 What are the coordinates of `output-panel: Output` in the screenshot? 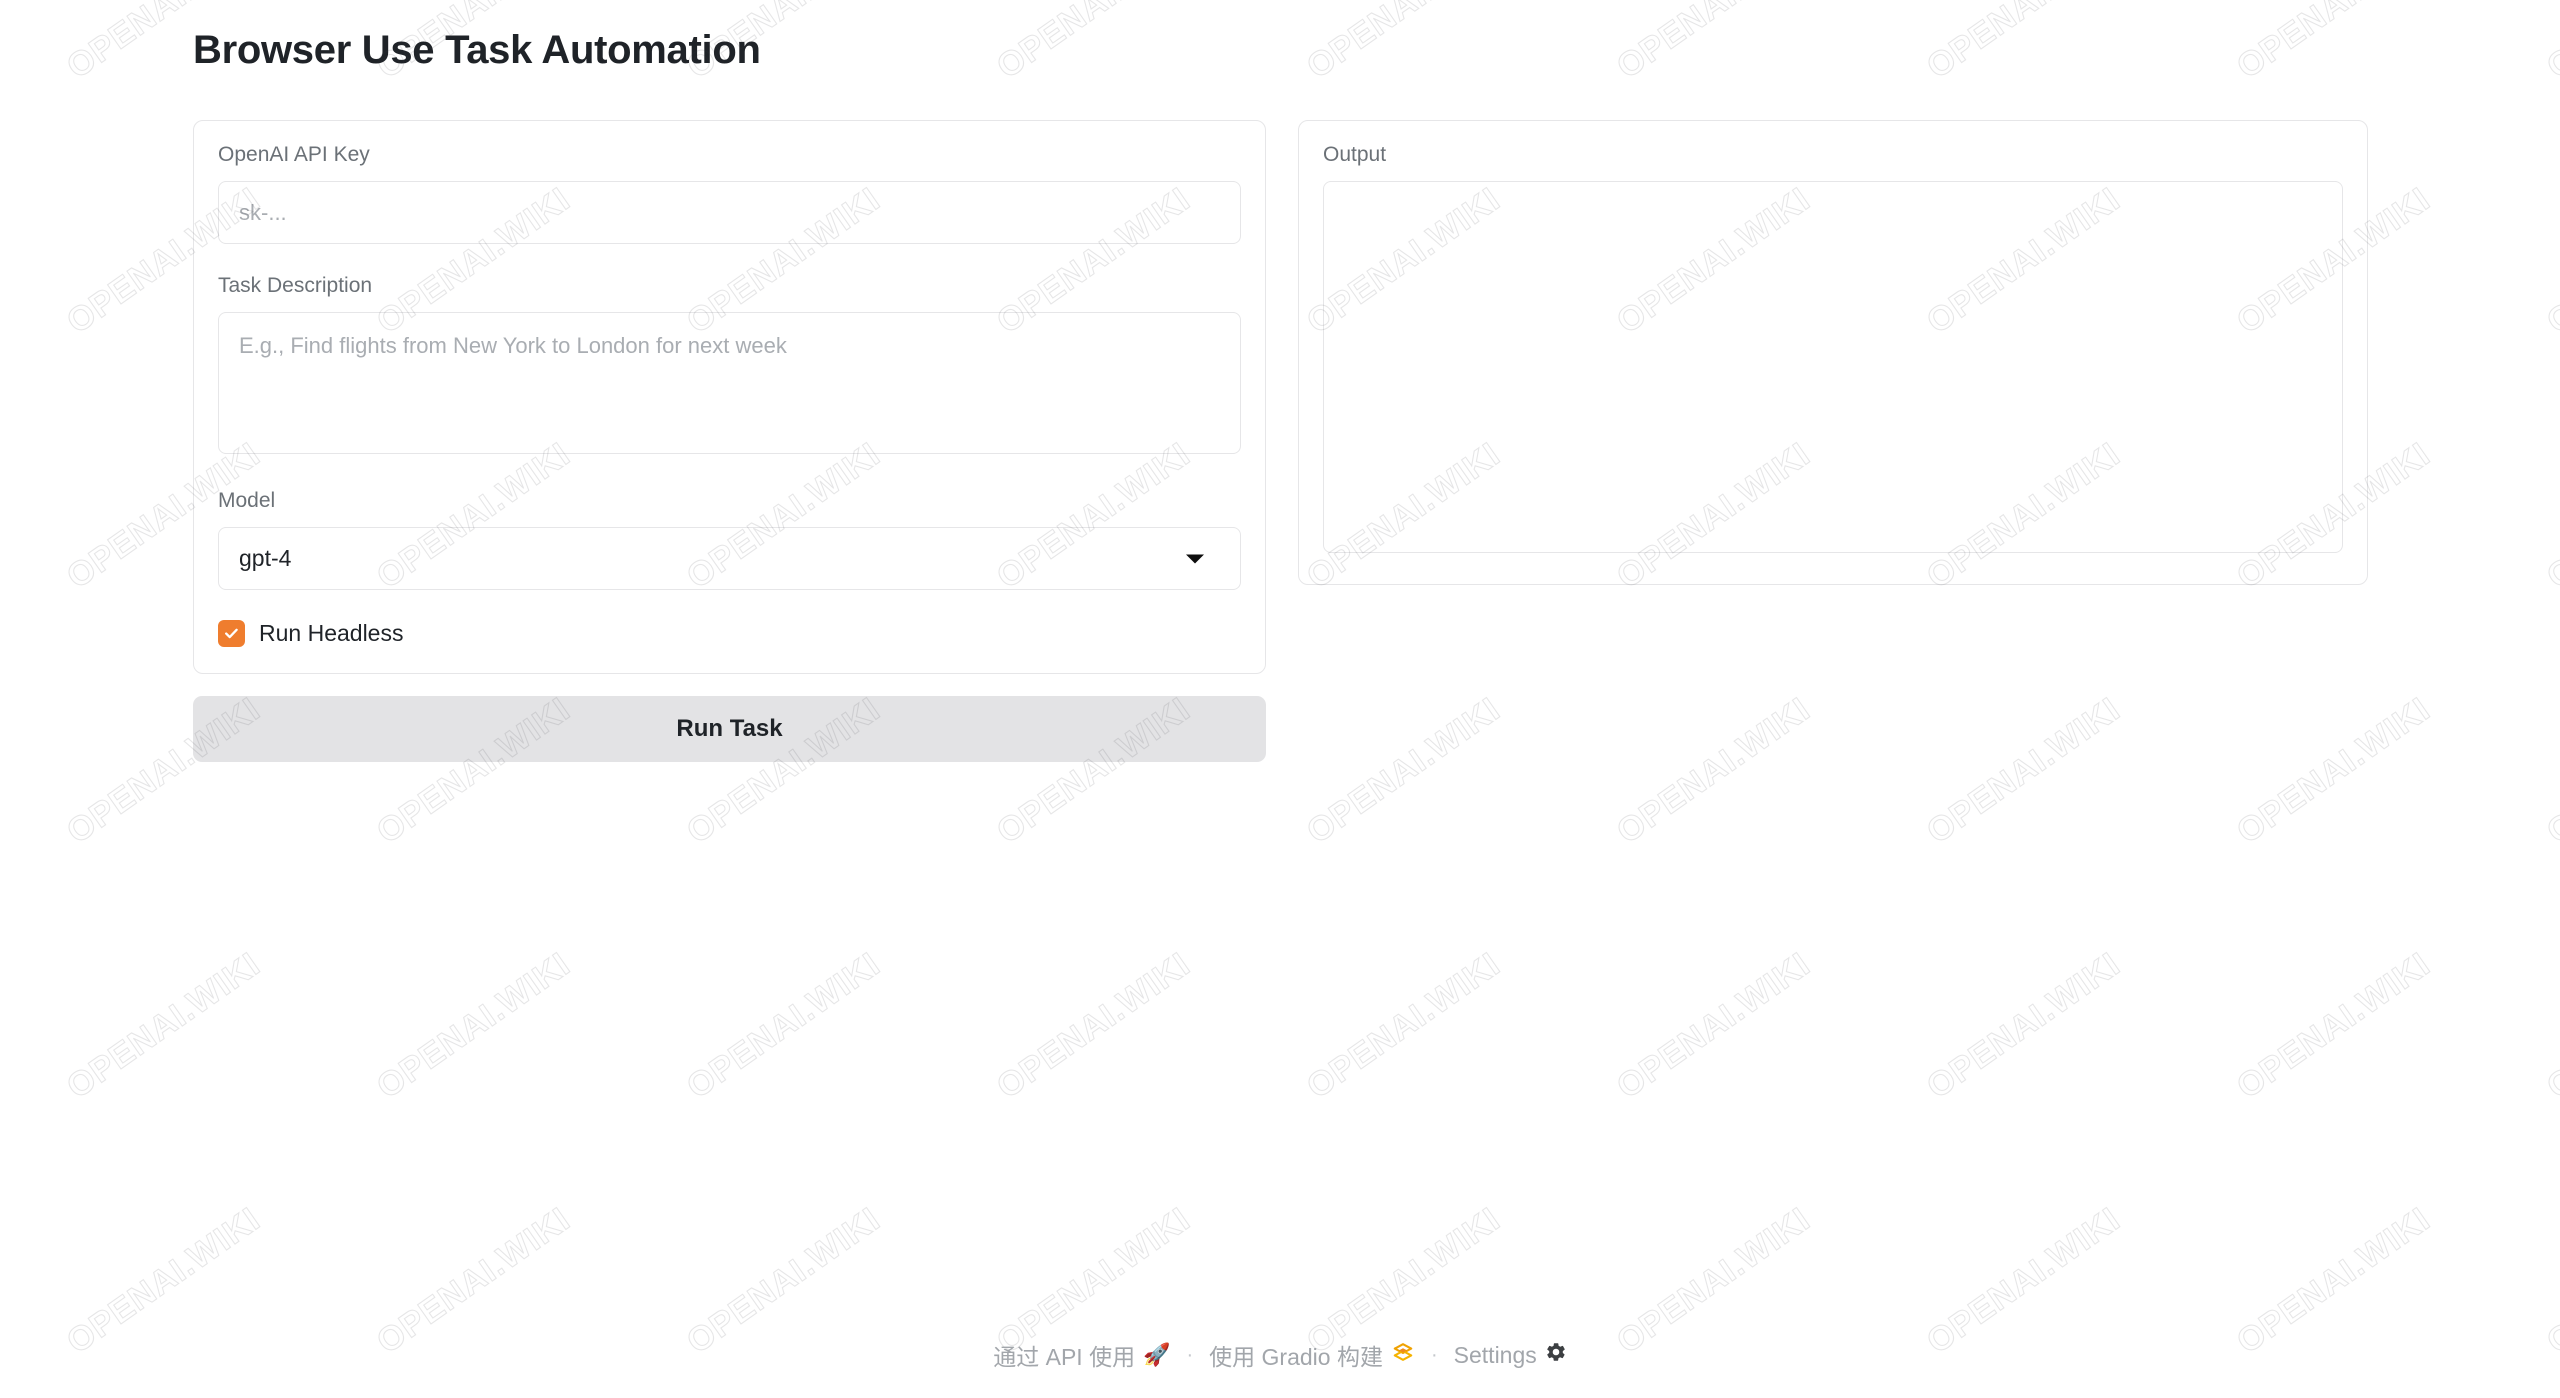 It's located at (1833, 352).